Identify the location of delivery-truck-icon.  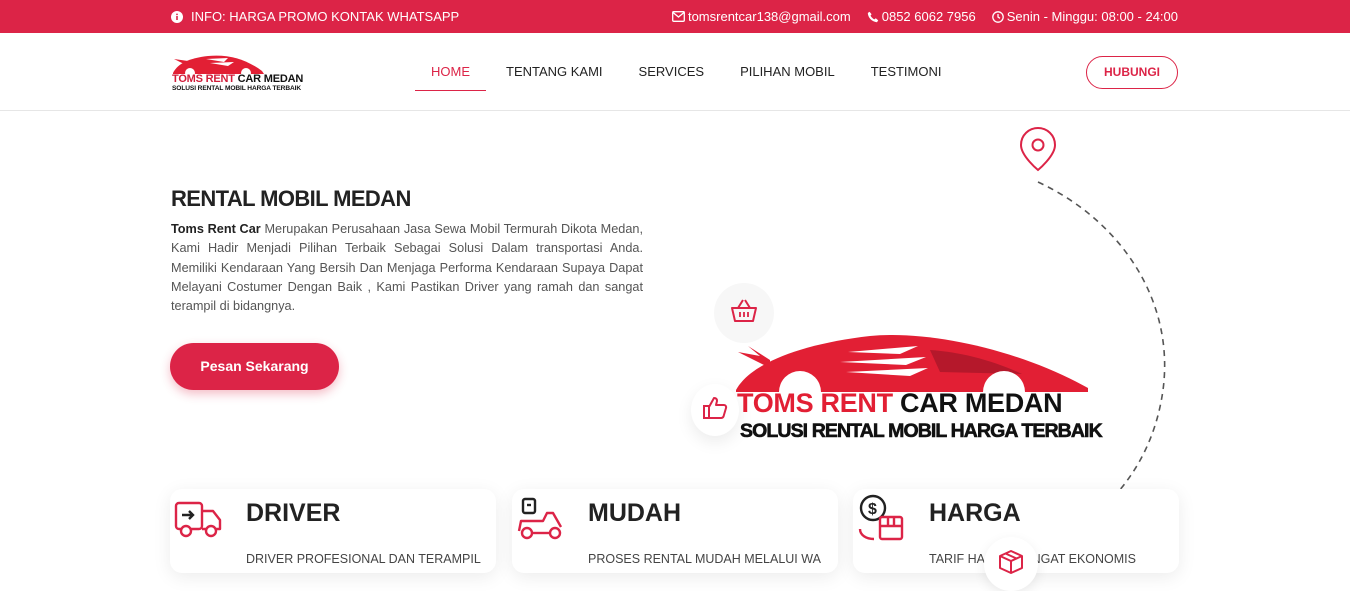
(198, 518).